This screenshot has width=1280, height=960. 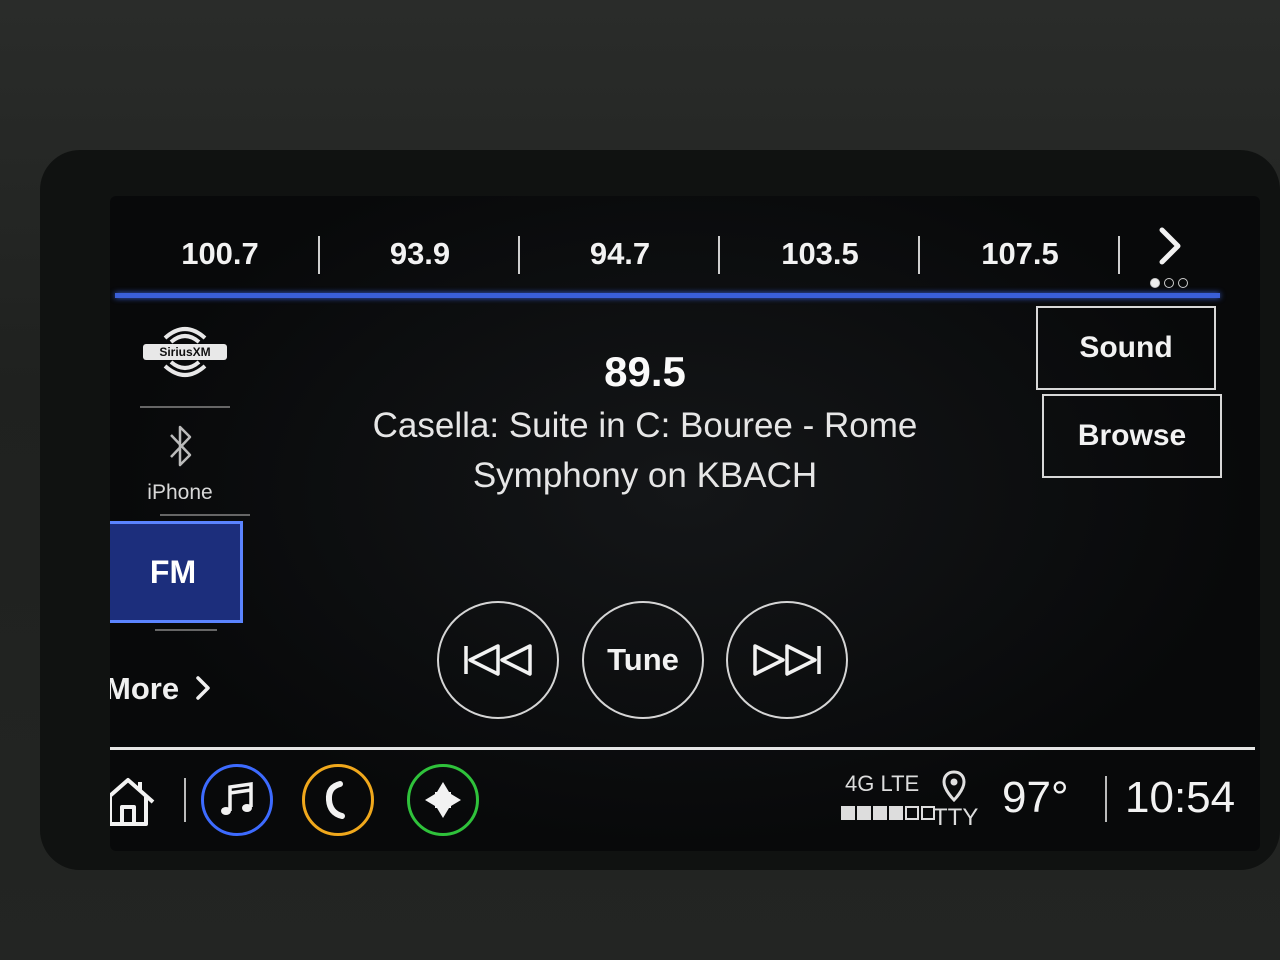 What do you see at coordinates (645, 475) in the screenshot?
I see `song-info-line-2: Symphony on KBACH` at bounding box center [645, 475].